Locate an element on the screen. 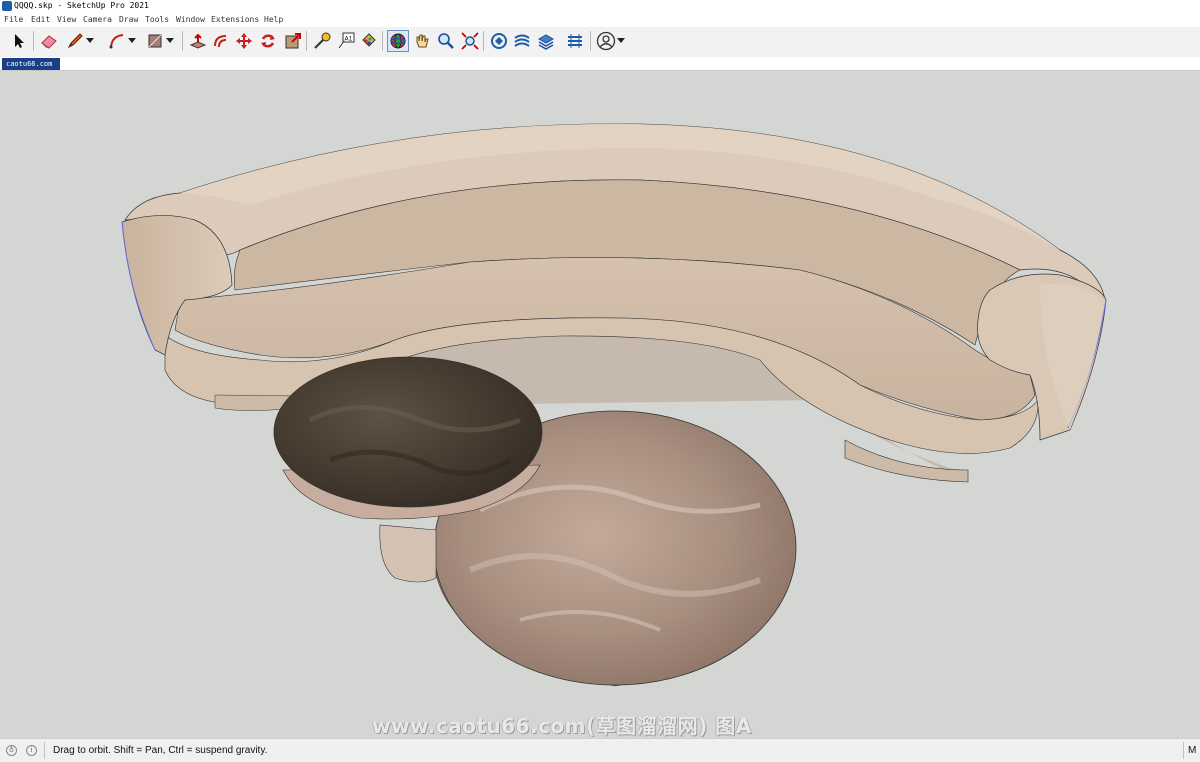  menu-file: File is located at coordinates (13, 19).